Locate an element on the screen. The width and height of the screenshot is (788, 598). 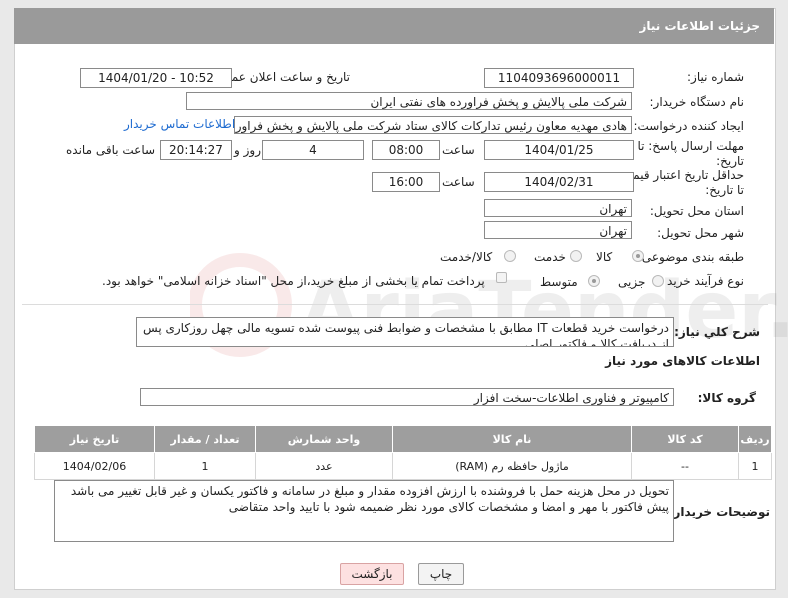
cell-date: 1404/02/06 is located at coordinates (94, 466).